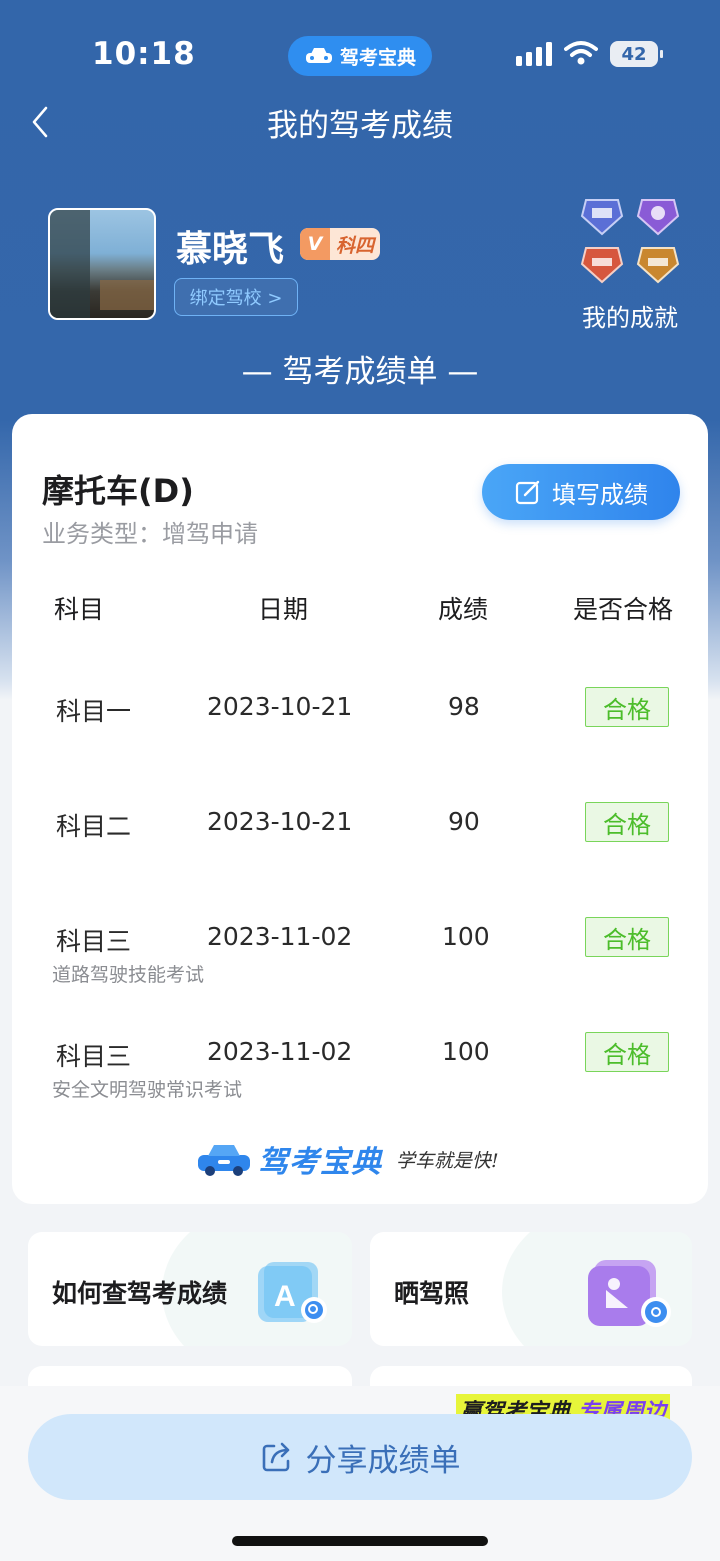  What do you see at coordinates (534, 54) in the screenshot?
I see `cellular-signal-icon` at bounding box center [534, 54].